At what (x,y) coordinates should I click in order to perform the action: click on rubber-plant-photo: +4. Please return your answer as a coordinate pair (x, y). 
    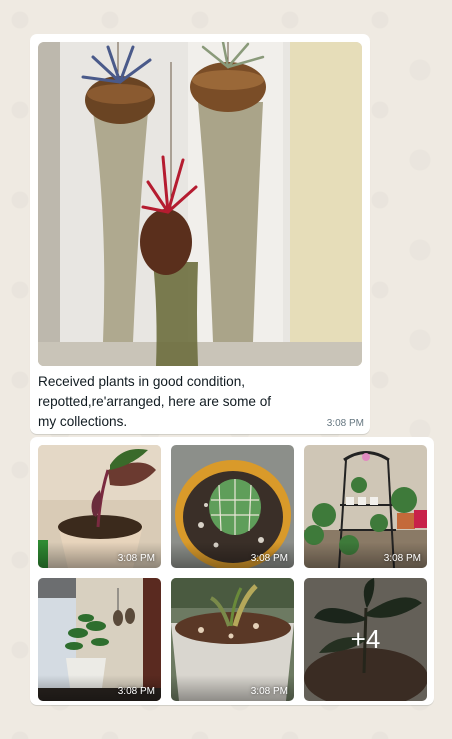
    Looking at the image, I should click on (365, 639).